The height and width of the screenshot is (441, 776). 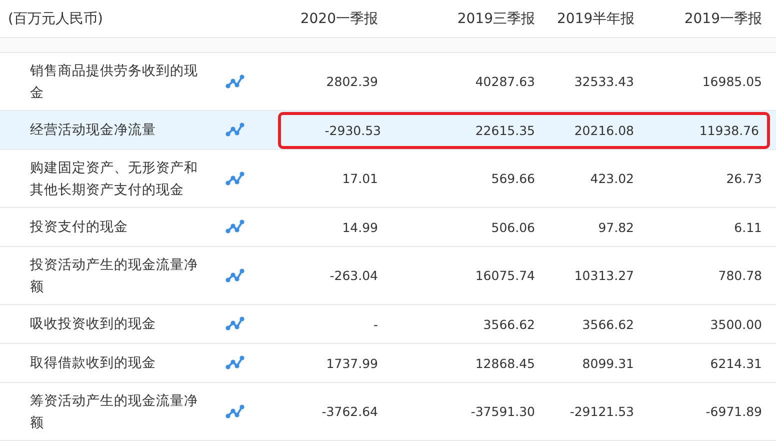 I want to click on table-row: 经营活动现金净流量 -2930.53 22615.35 20216.08 11938.76, so click(x=388, y=130).